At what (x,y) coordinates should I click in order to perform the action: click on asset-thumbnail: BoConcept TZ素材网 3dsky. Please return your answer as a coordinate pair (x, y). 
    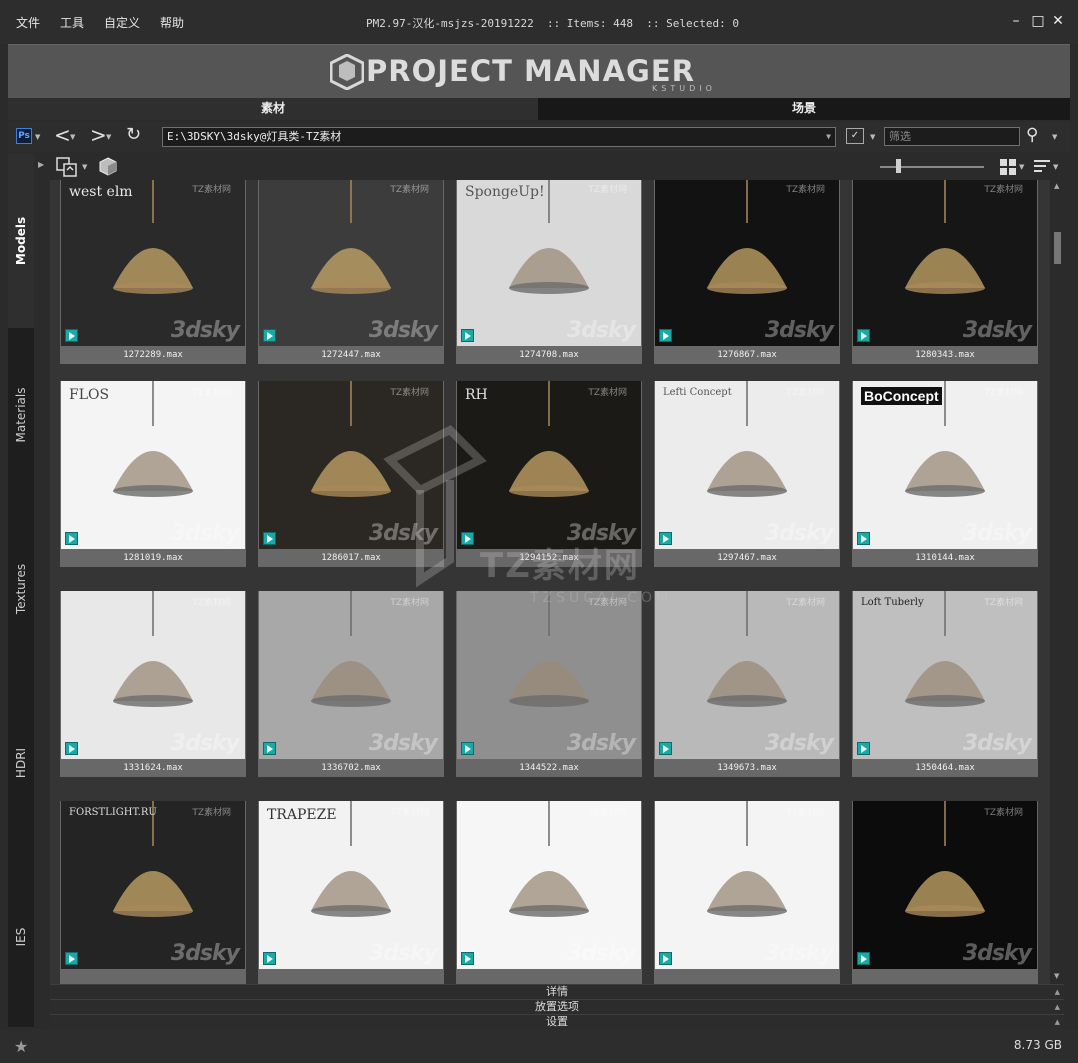
    Looking at the image, I should click on (945, 465).